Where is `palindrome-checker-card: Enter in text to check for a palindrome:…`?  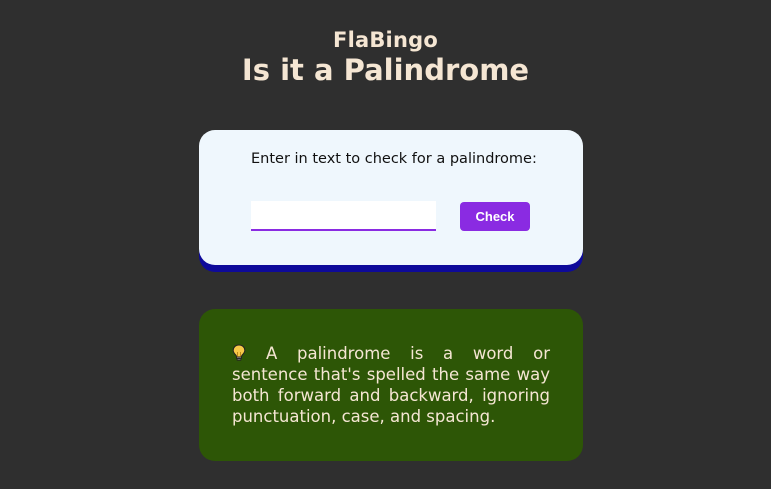 palindrome-checker-card: Enter in text to check for a palindrome:… is located at coordinates (391, 197).